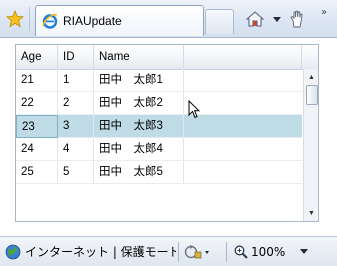 The width and height of the screenshot is (337, 266). I want to click on home-icon, so click(255, 19).